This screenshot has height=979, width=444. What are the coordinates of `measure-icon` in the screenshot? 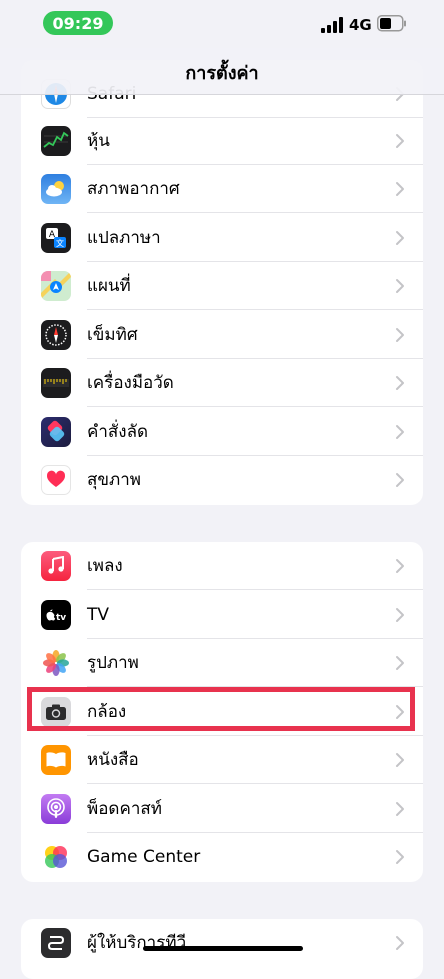 It's located at (56, 383).